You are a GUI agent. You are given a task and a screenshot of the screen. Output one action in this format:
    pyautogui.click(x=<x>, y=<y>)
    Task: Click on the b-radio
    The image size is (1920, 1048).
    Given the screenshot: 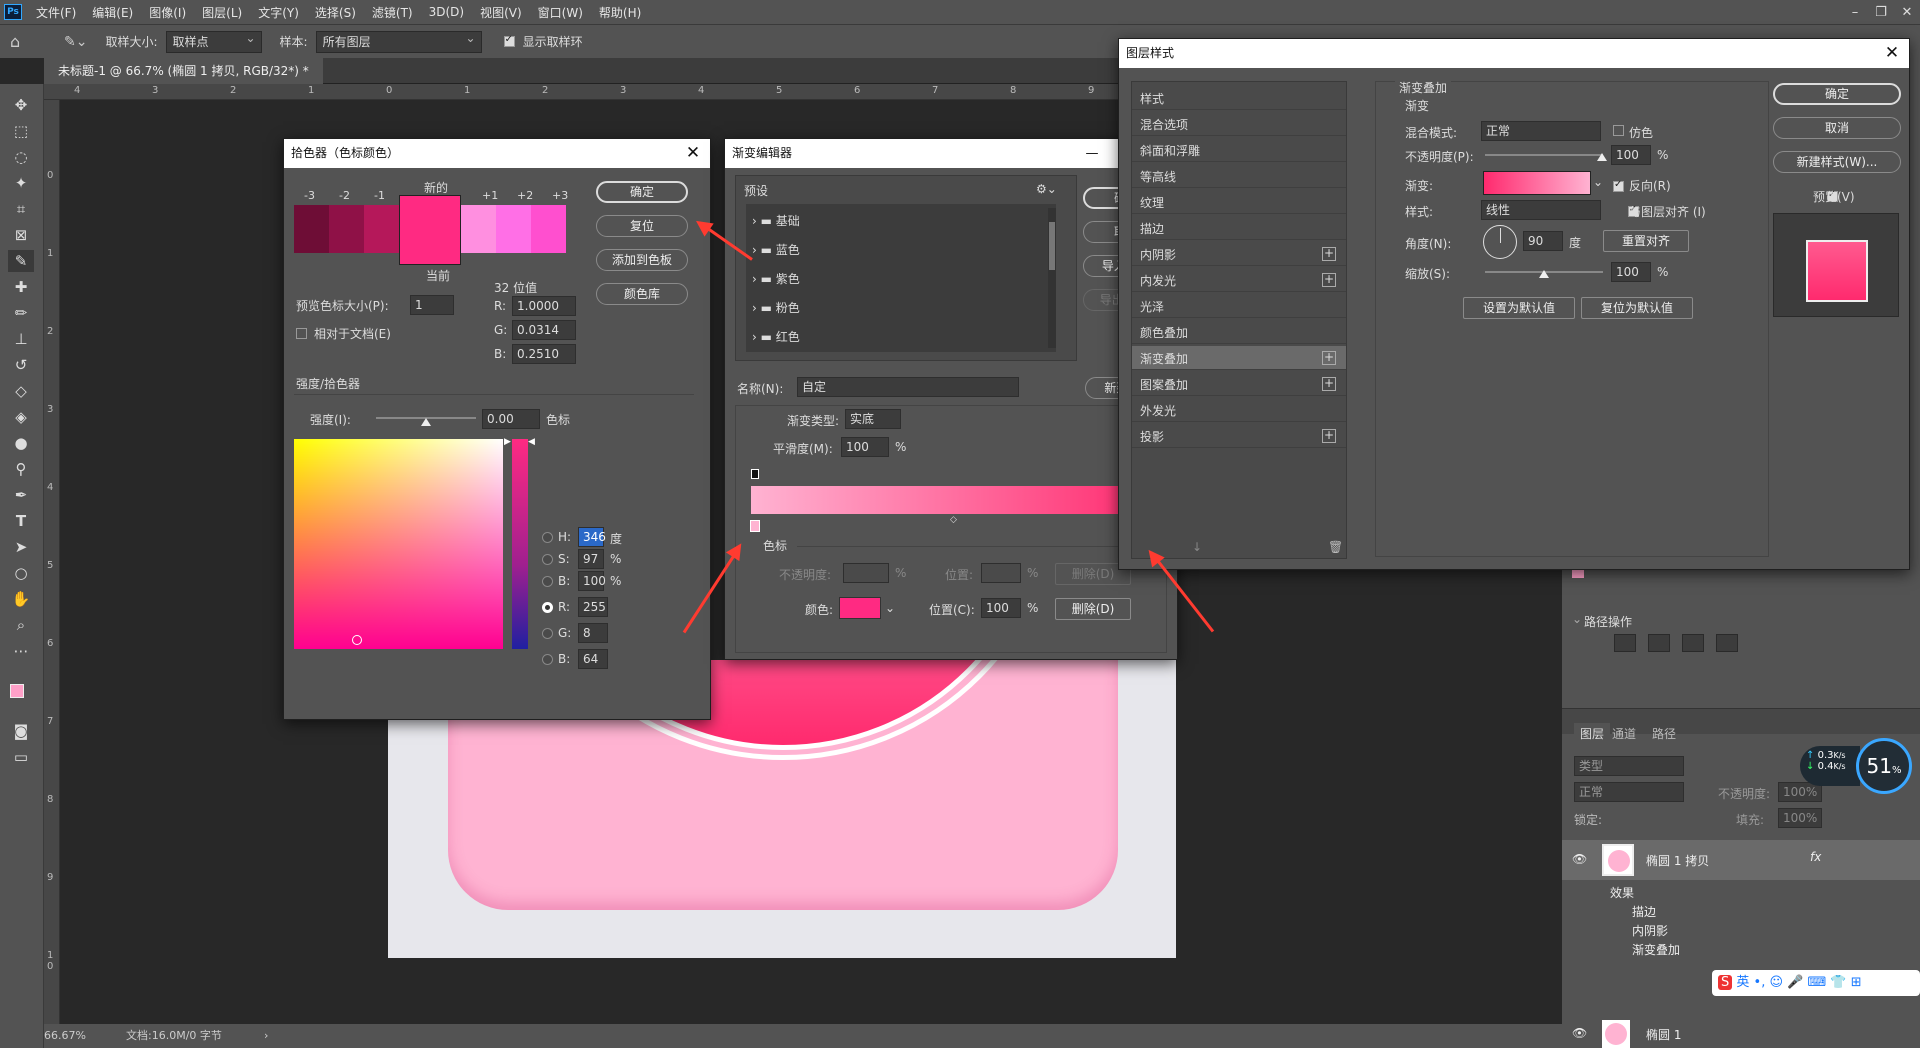 What is the action you would take?
    pyautogui.click(x=547, y=659)
    